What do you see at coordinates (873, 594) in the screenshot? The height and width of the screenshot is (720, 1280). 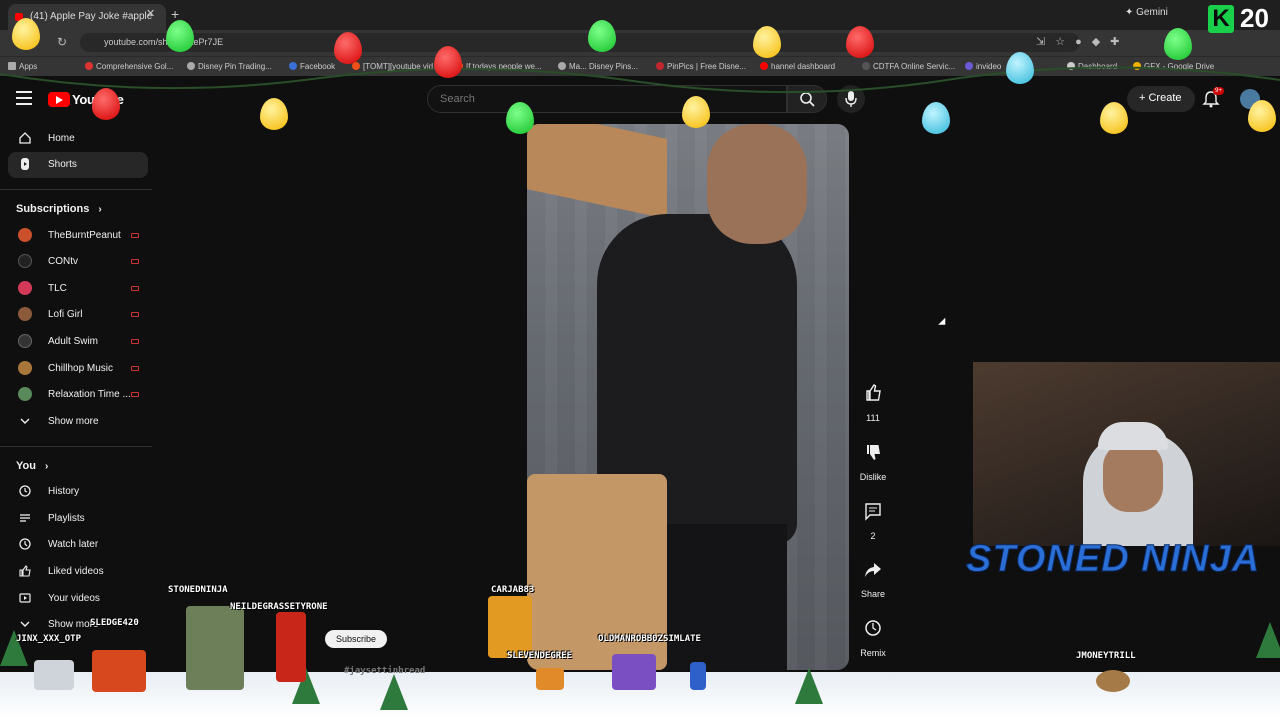 I see `share-label: Share` at bounding box center [873, 594].